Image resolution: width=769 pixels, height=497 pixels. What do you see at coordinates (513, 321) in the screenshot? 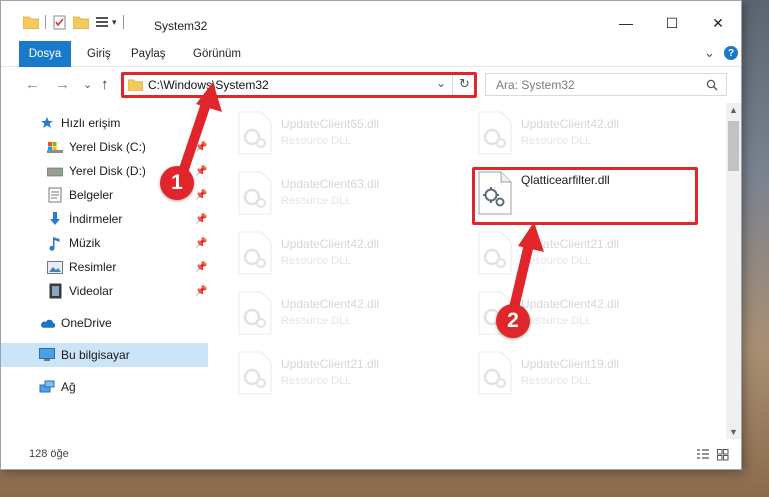
I see `step-badge-2: 2` at bounding box center [513, 321].